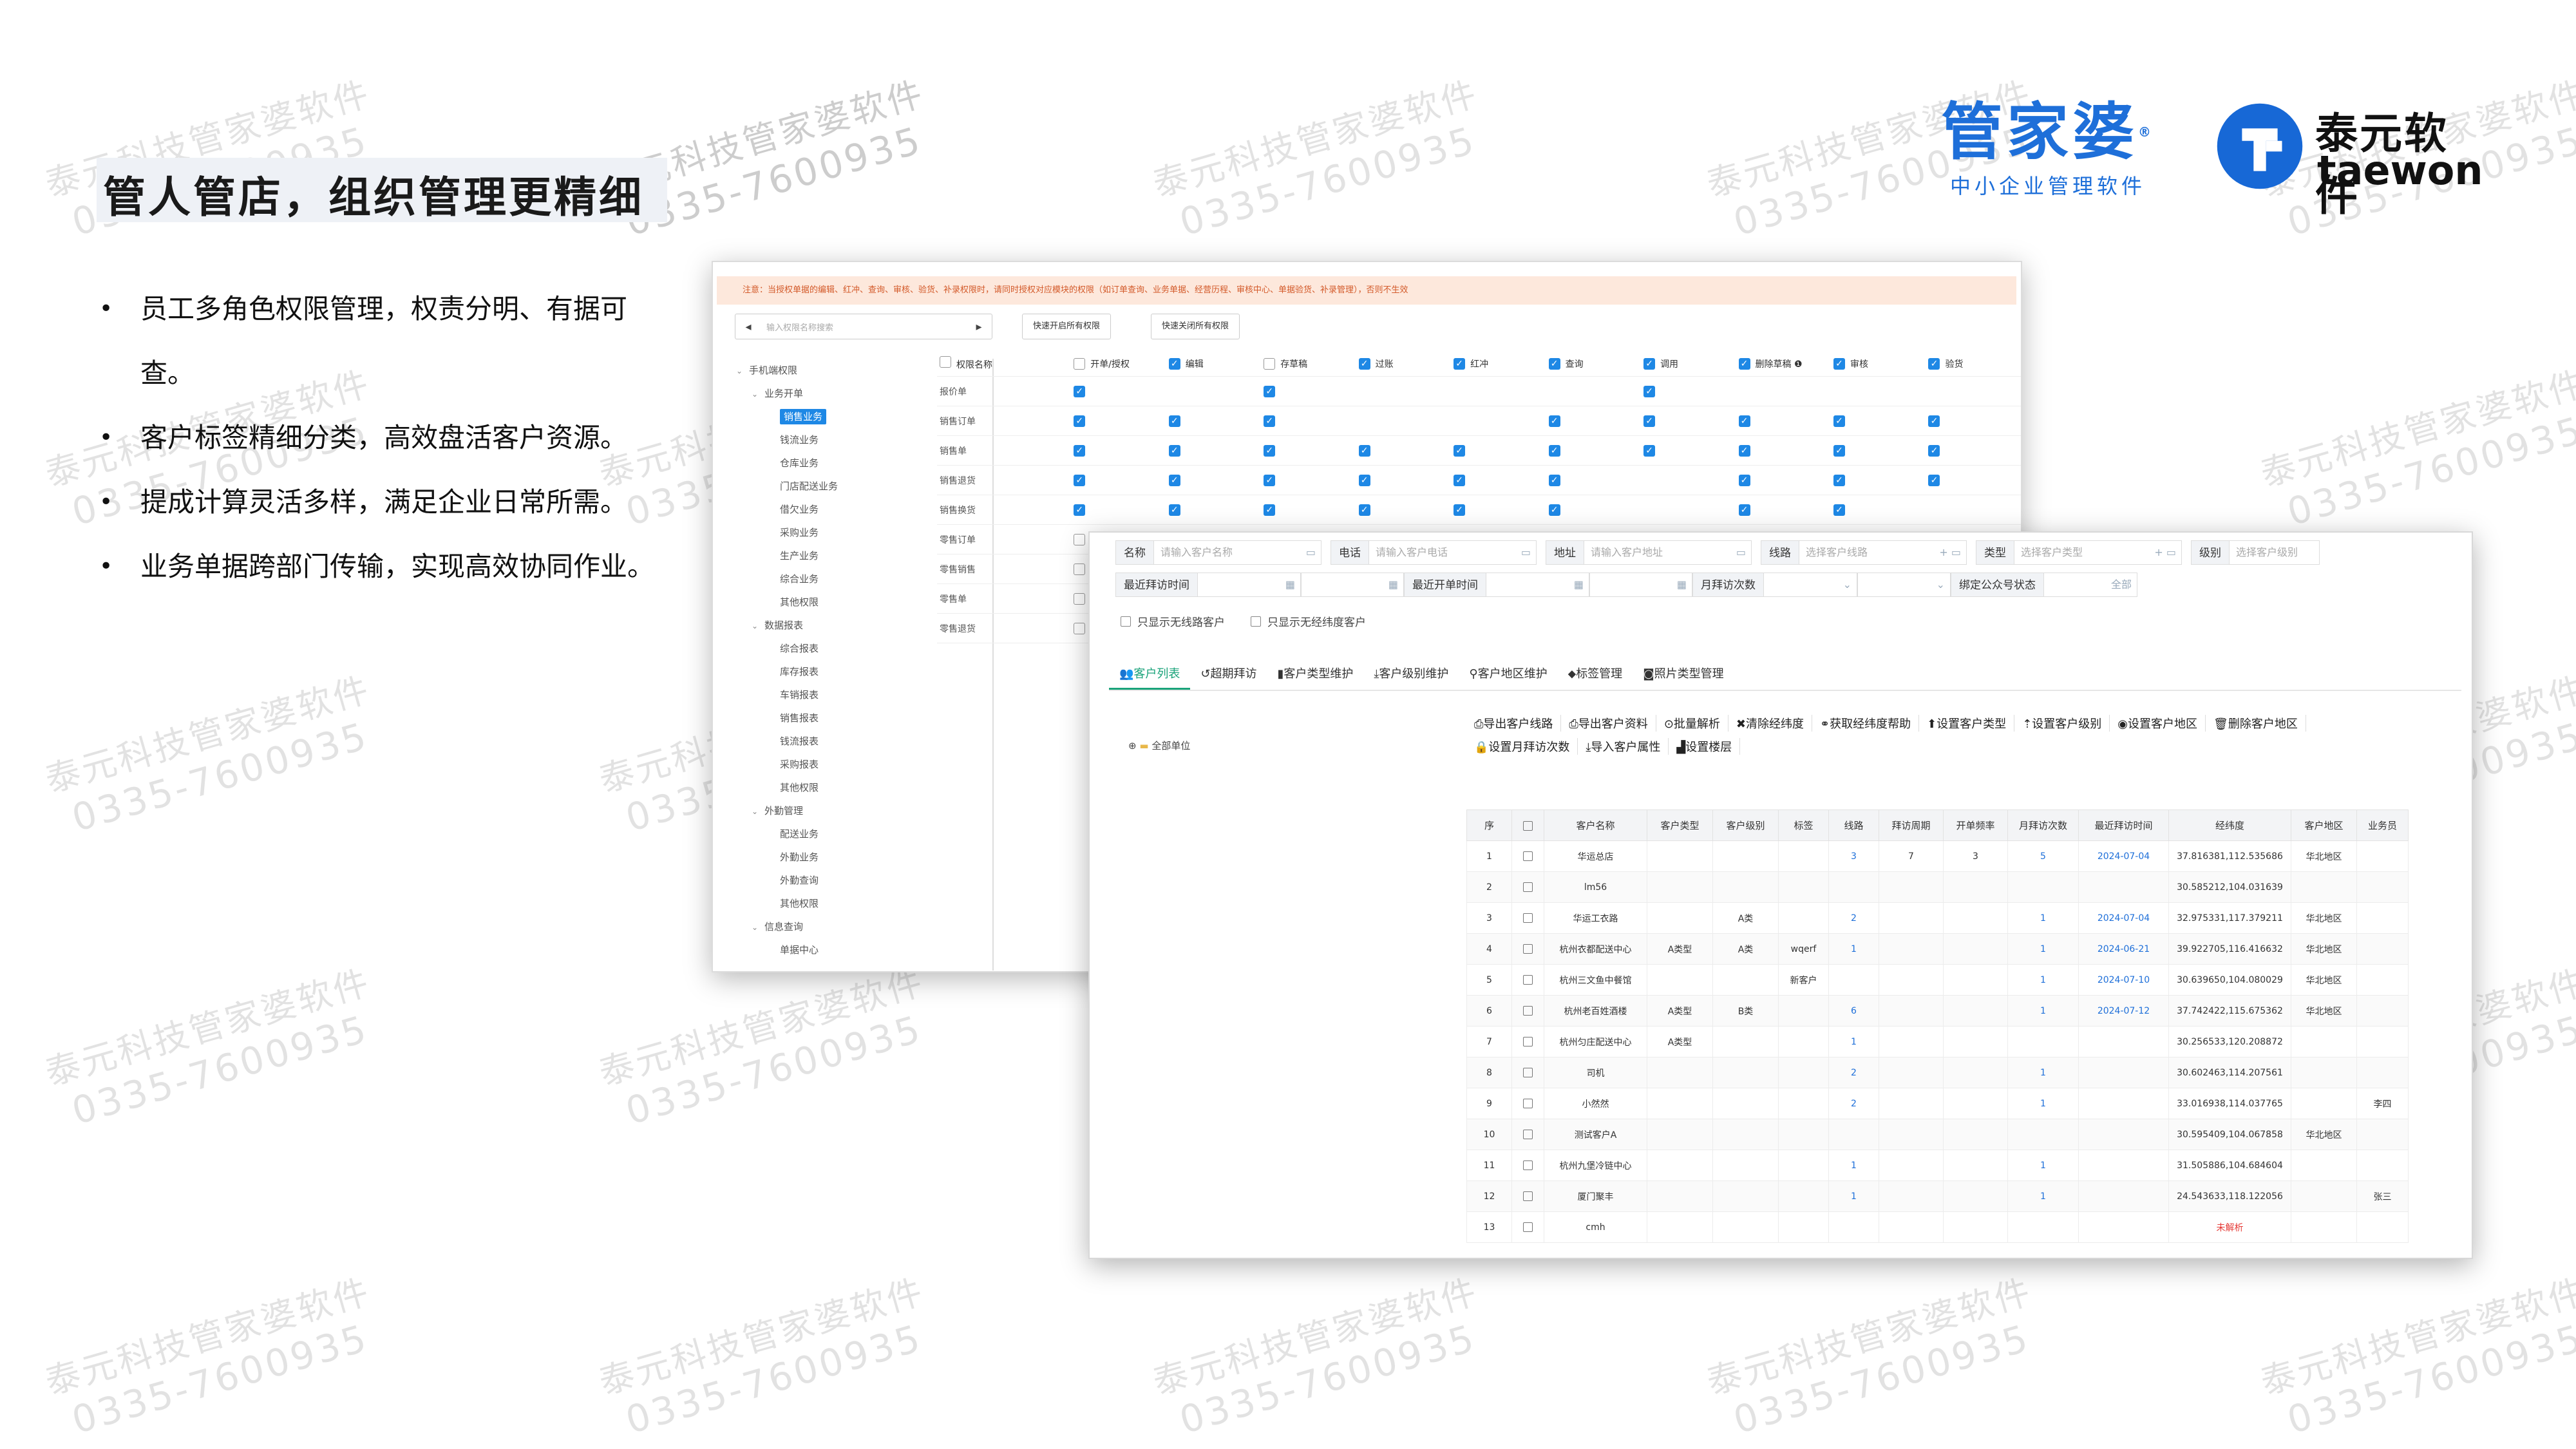 Image resolution: width=2576 pixels, height=1449 pixels. I want to click on calendar-icon: ⌄, so click(1941, 585).